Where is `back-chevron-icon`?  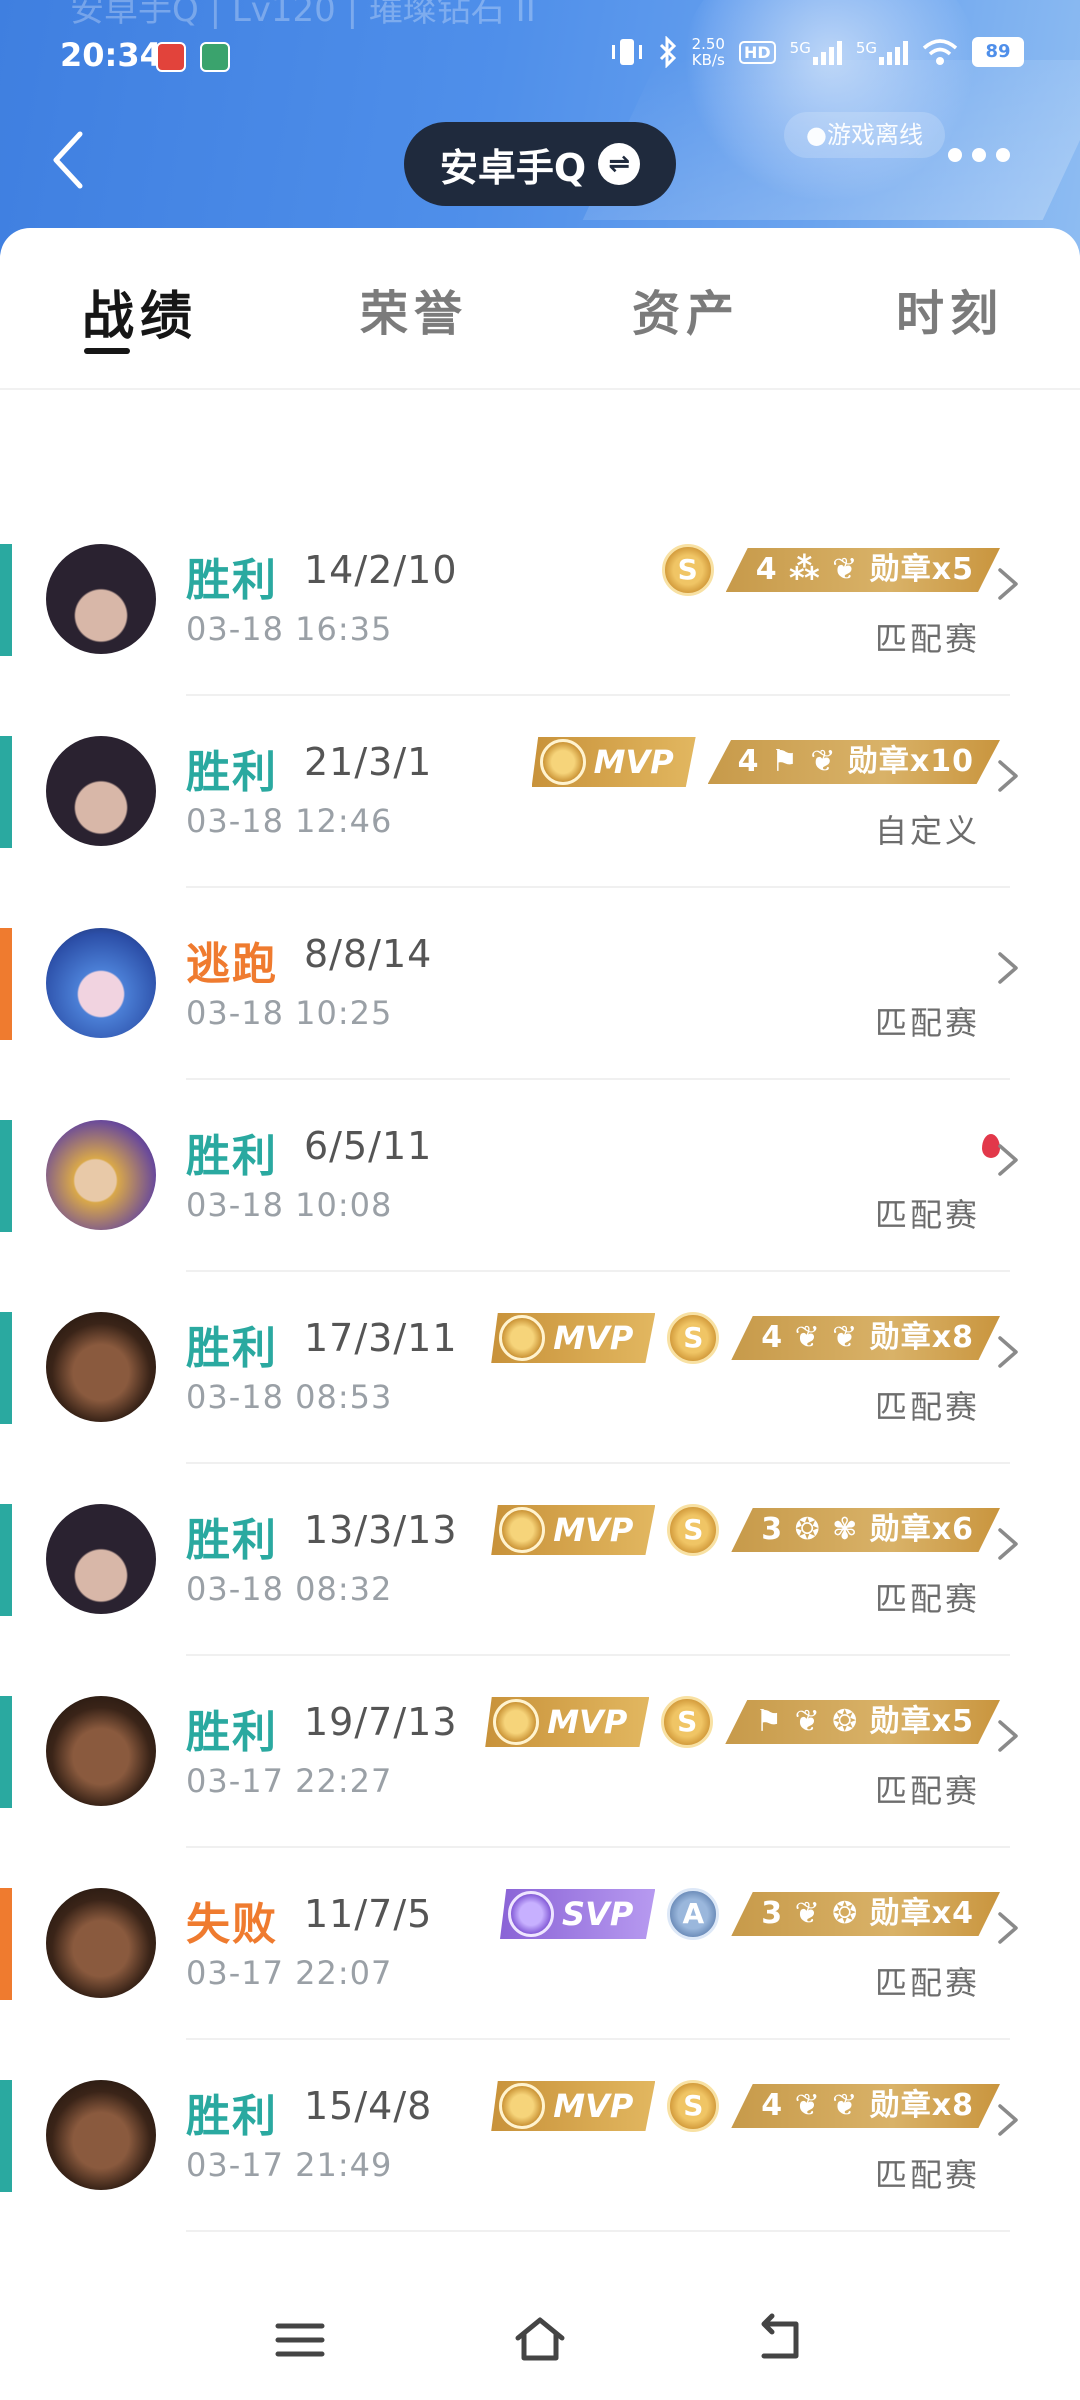
back-chevron-icon is located at coordinates (68, 160).